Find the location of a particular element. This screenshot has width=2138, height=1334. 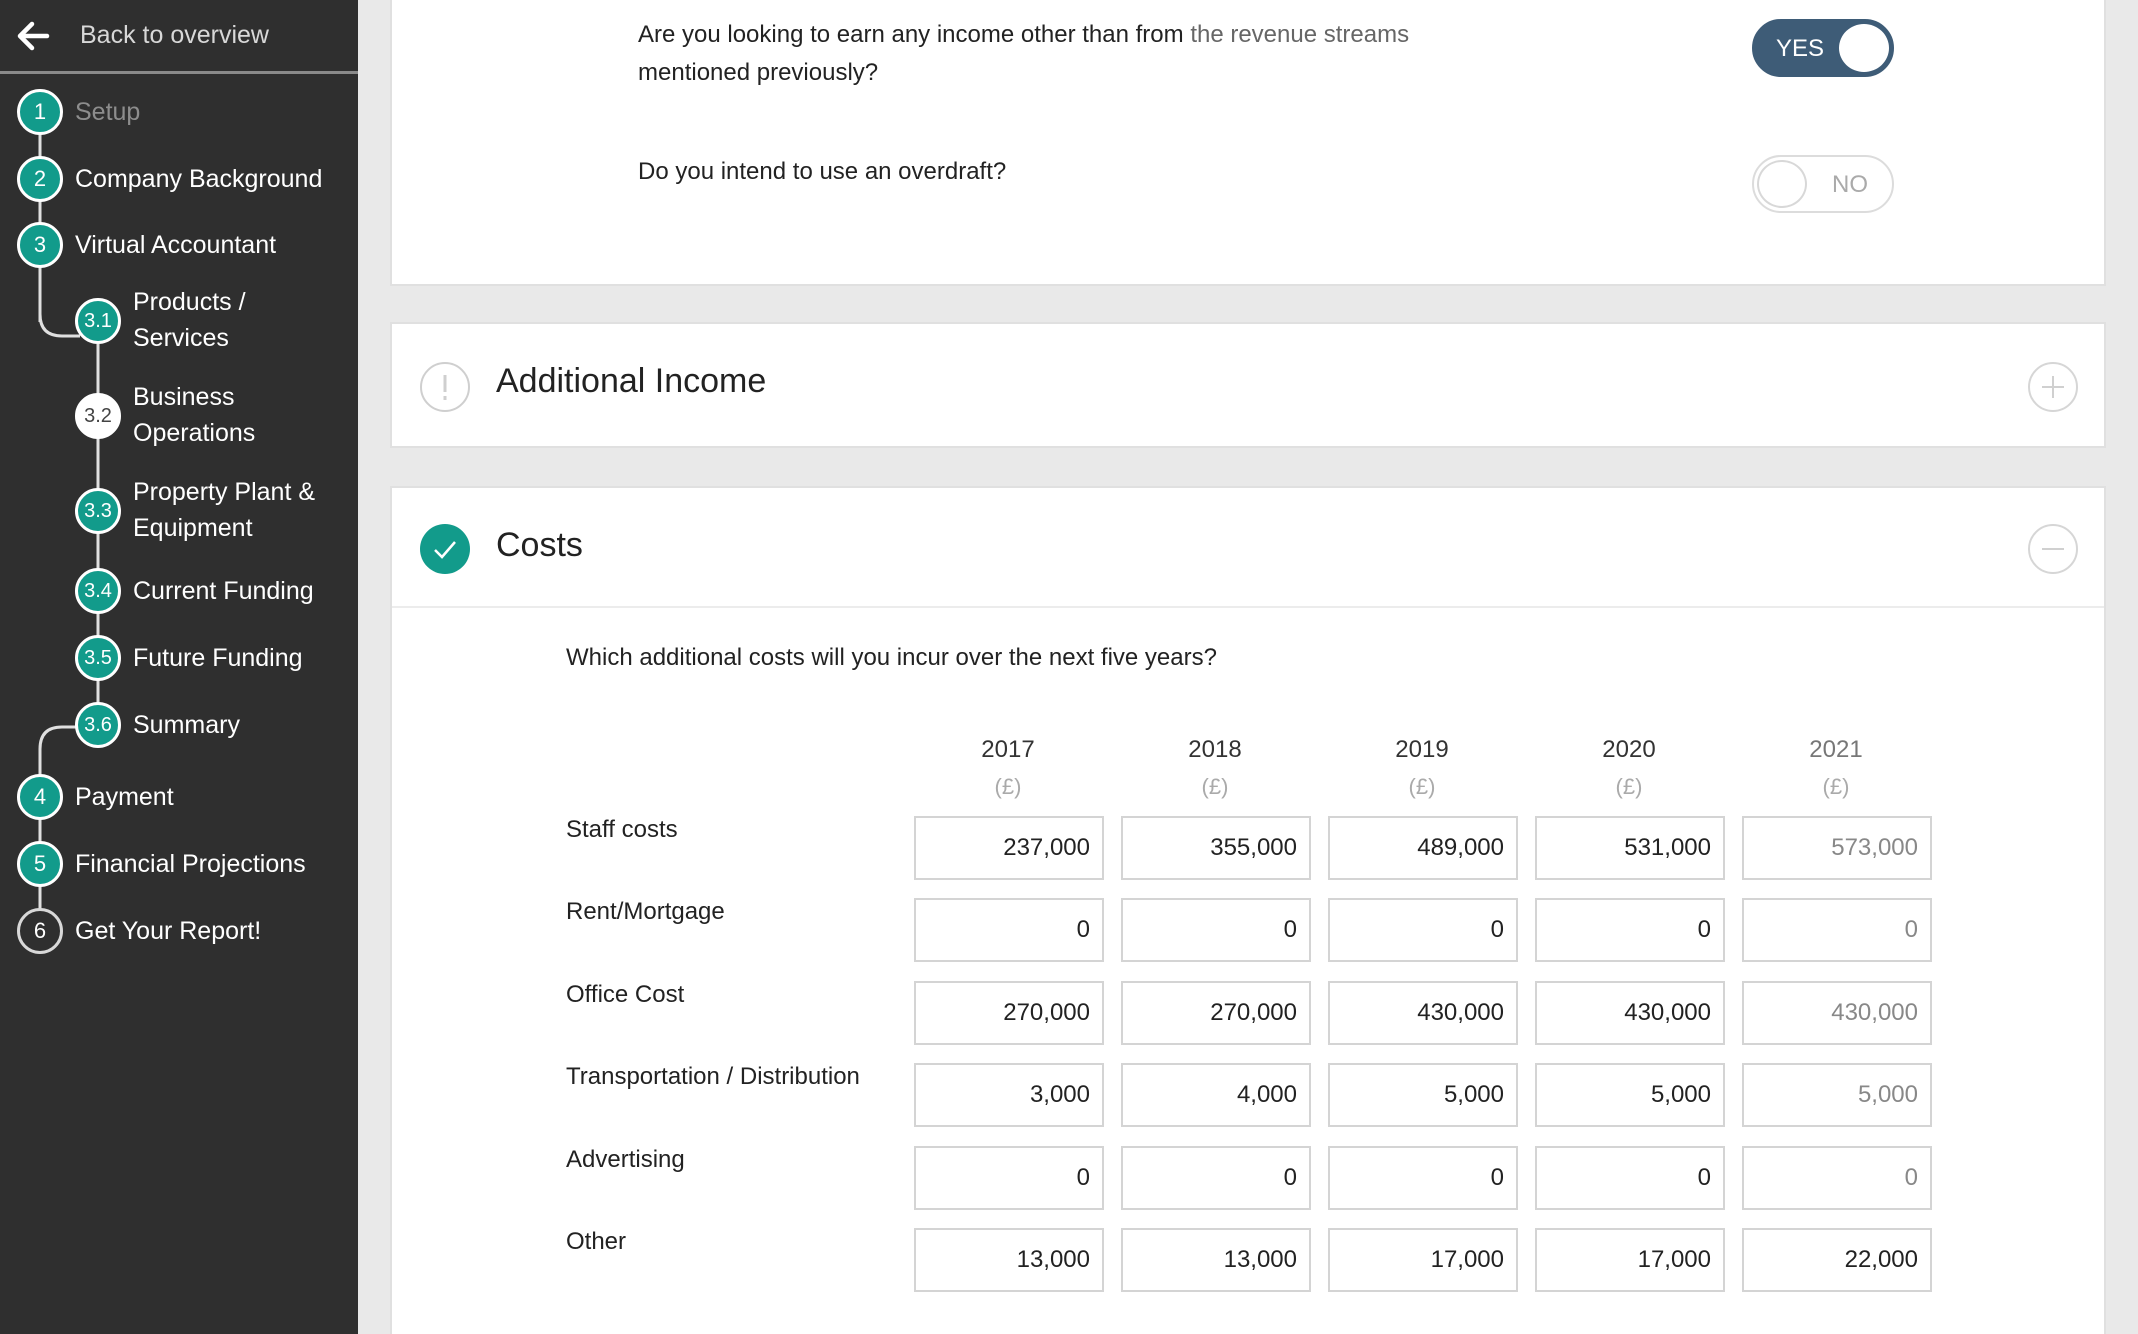

step-number-badge: 3 is located at coordinates (40, 245).